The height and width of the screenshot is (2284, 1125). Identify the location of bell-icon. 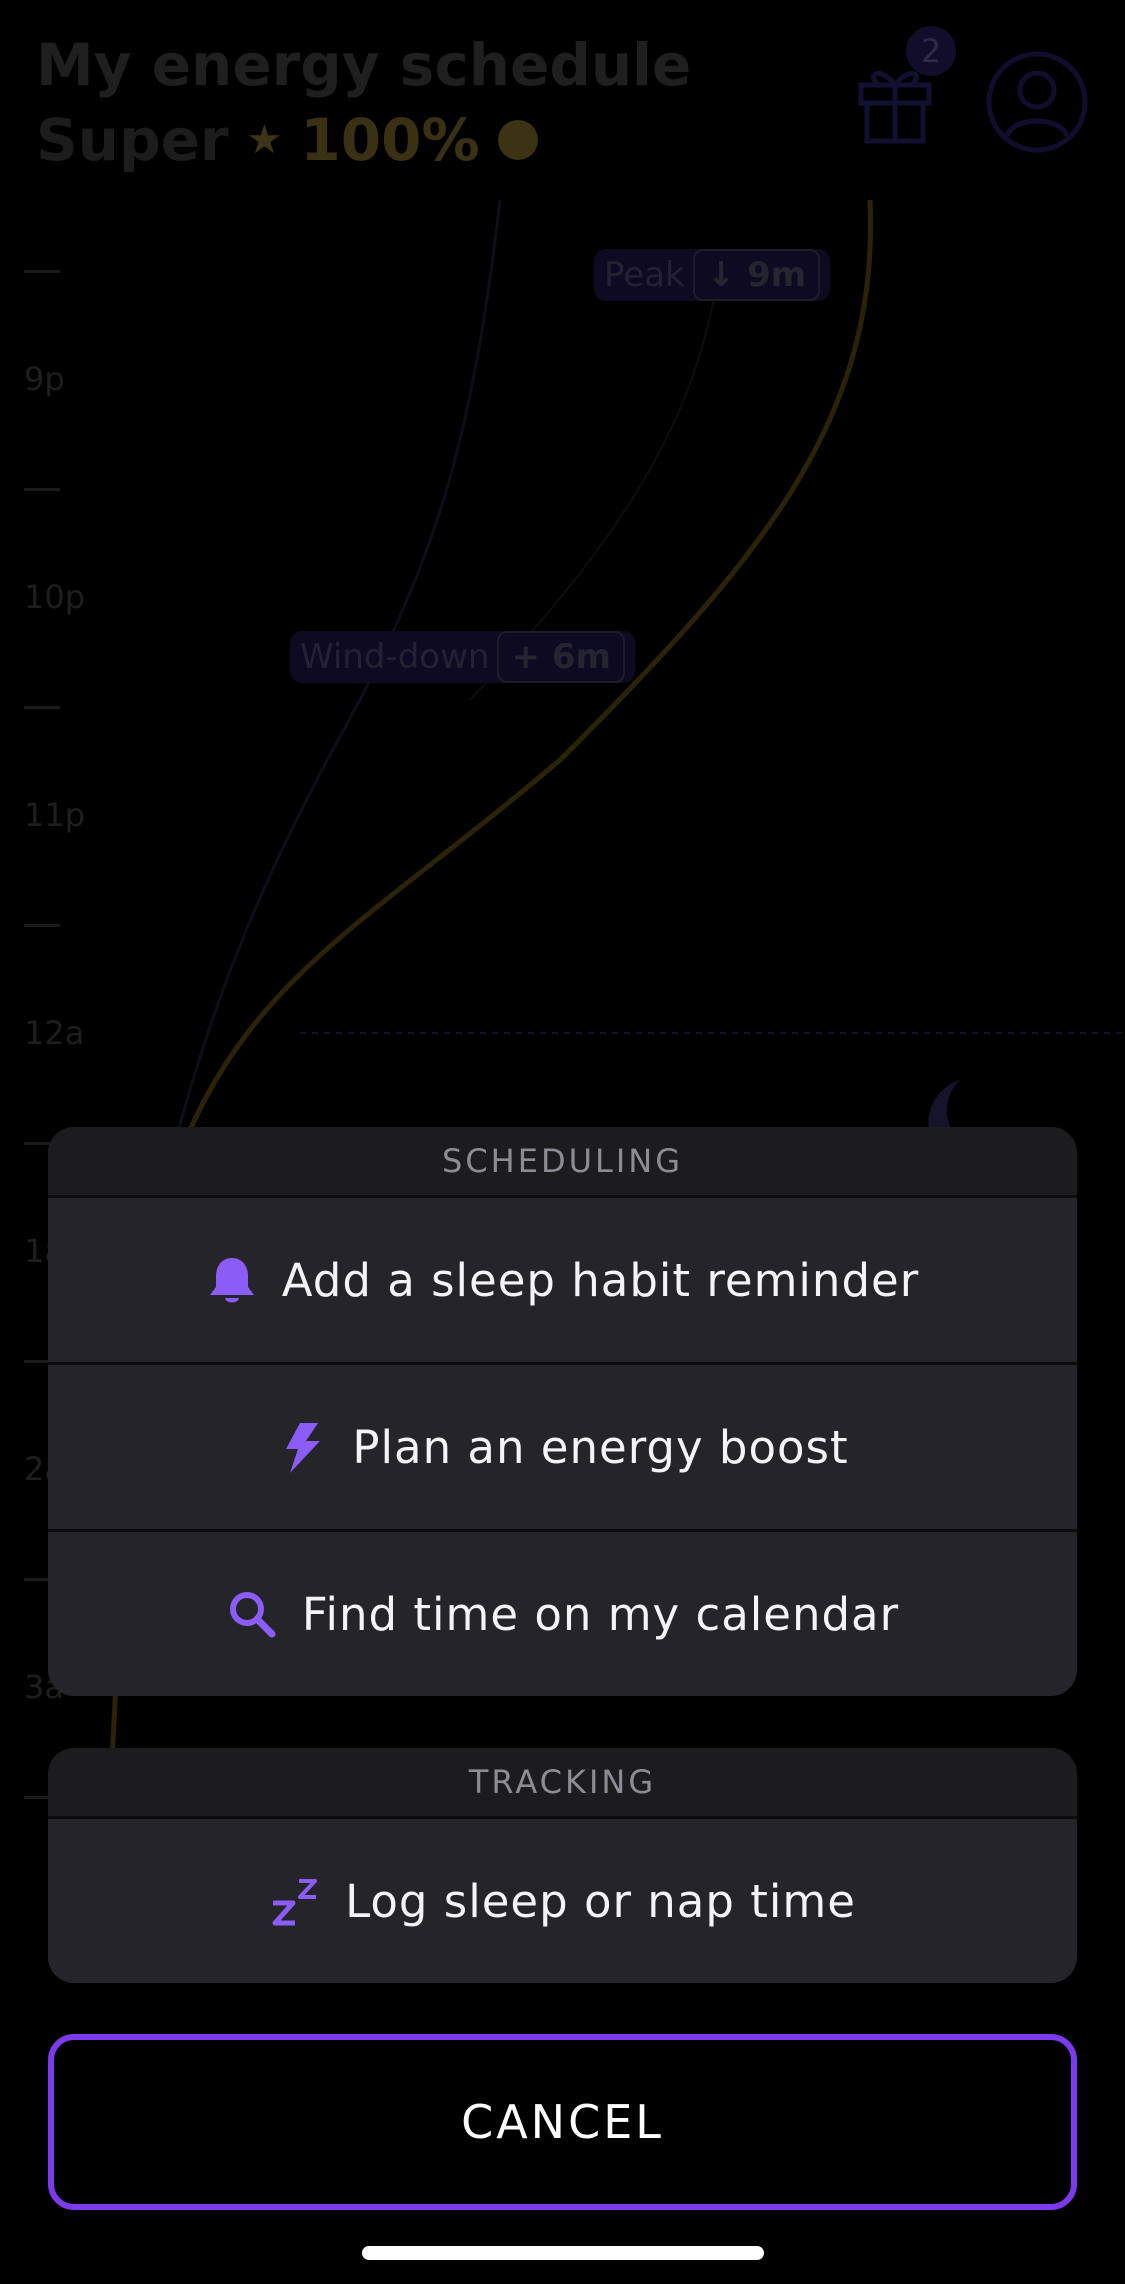
(232, 1280).